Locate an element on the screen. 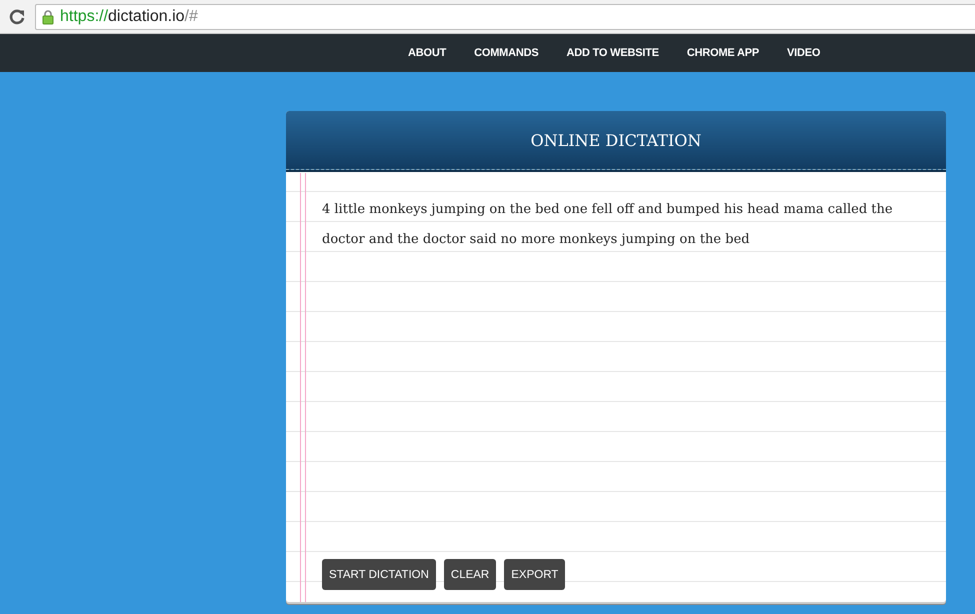  address-bar: https://dictation.io/# is located at coordinates (505, 17).